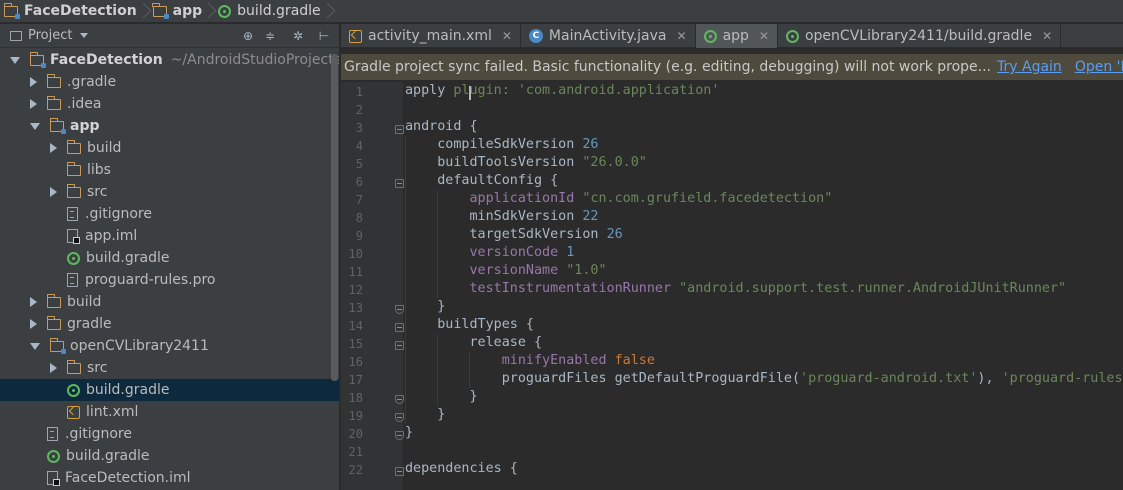  Describe the element at coordinates (334, 217) in the screenshot. I see `vertical-scrollbar` at that location.